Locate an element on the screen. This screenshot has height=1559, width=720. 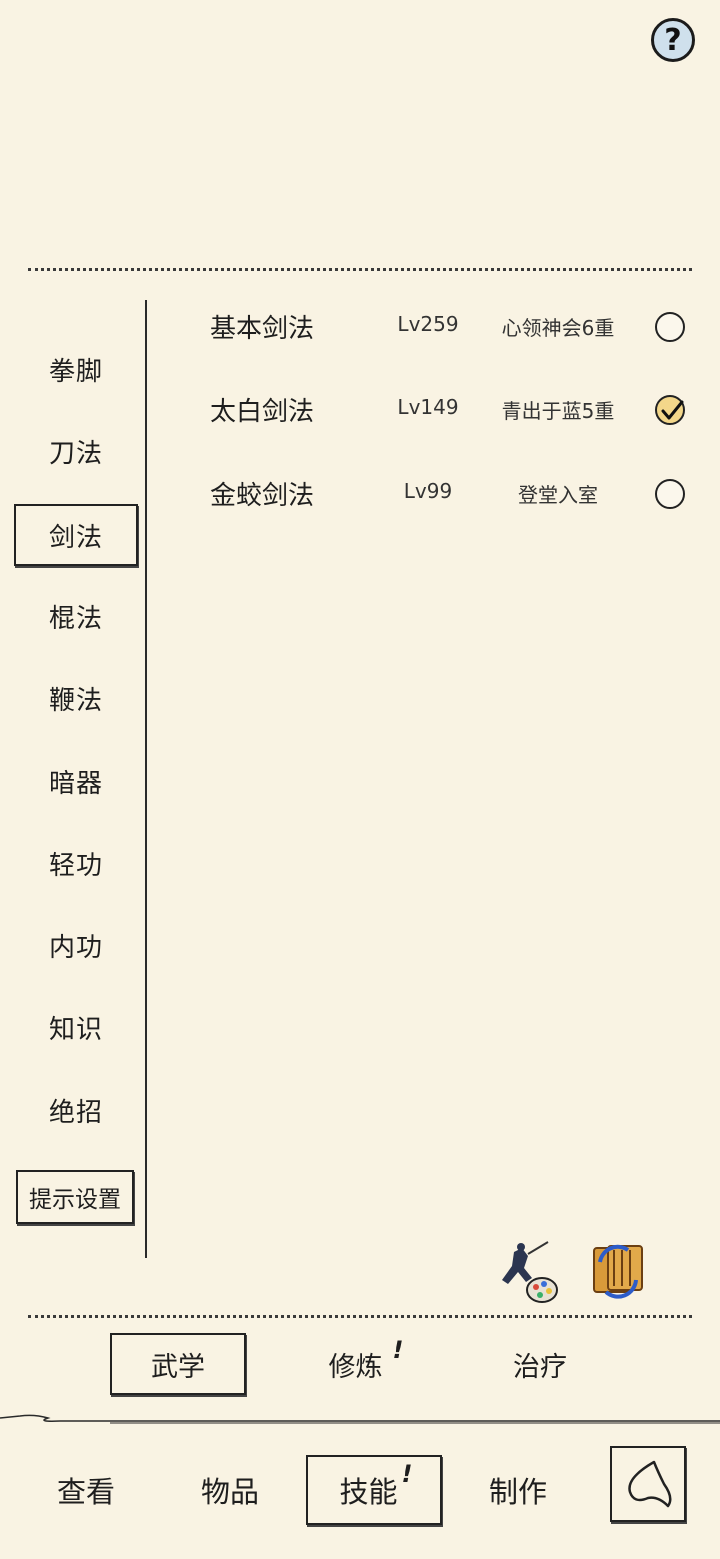
skill-rank: 登堂入室 is located at coordinates (558, 495).